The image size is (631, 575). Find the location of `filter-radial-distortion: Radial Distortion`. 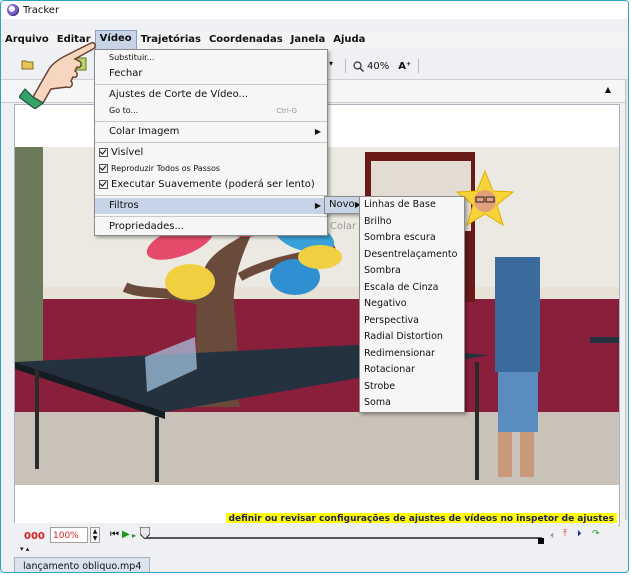

filter-radial-distortion: Radial Distortion is located at coordinates (412, 337).